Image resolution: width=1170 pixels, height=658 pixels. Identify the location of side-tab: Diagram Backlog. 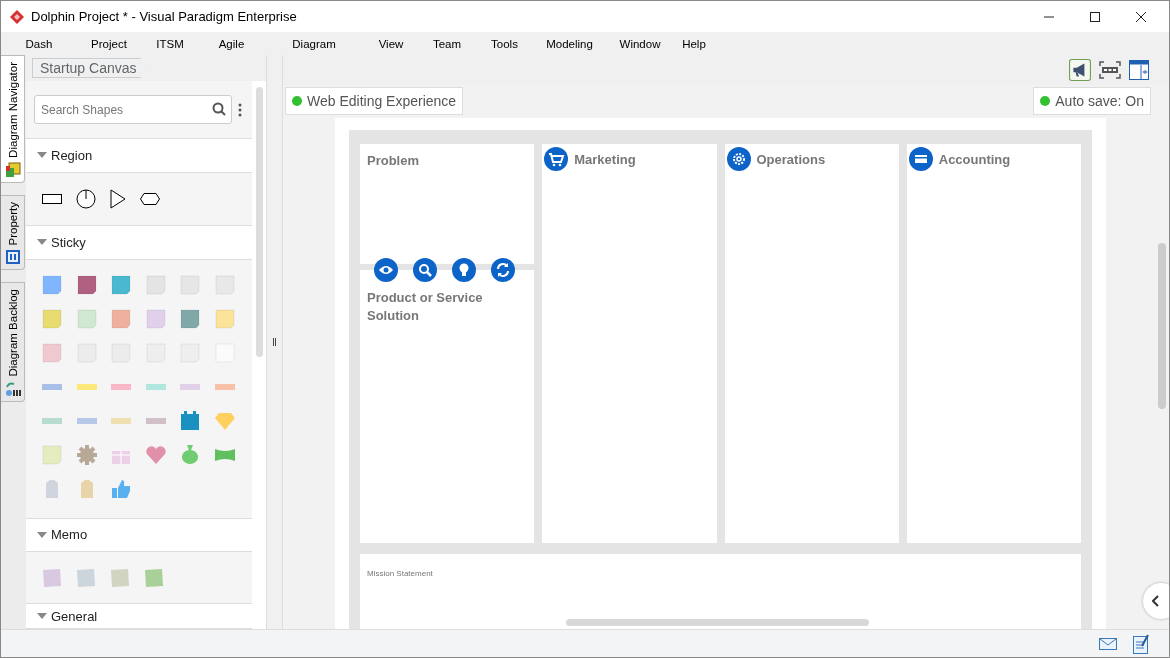
(13, 342).